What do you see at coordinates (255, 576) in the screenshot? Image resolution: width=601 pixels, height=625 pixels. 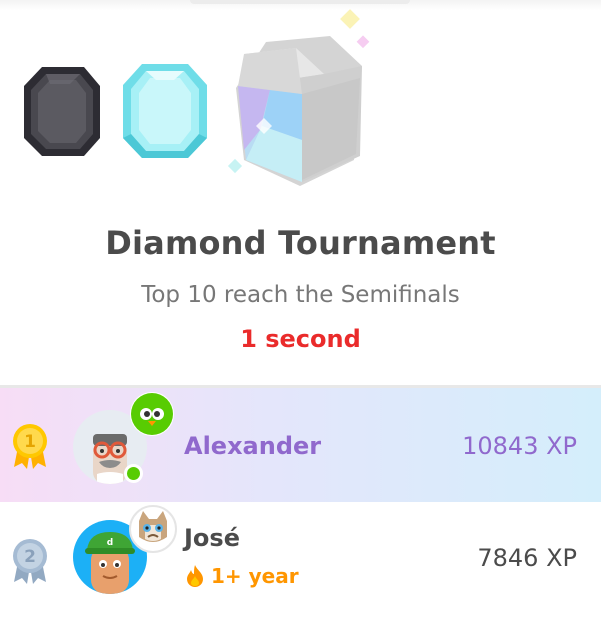 I see `streak-text: 1+ year` at bounding box center [255, 576].